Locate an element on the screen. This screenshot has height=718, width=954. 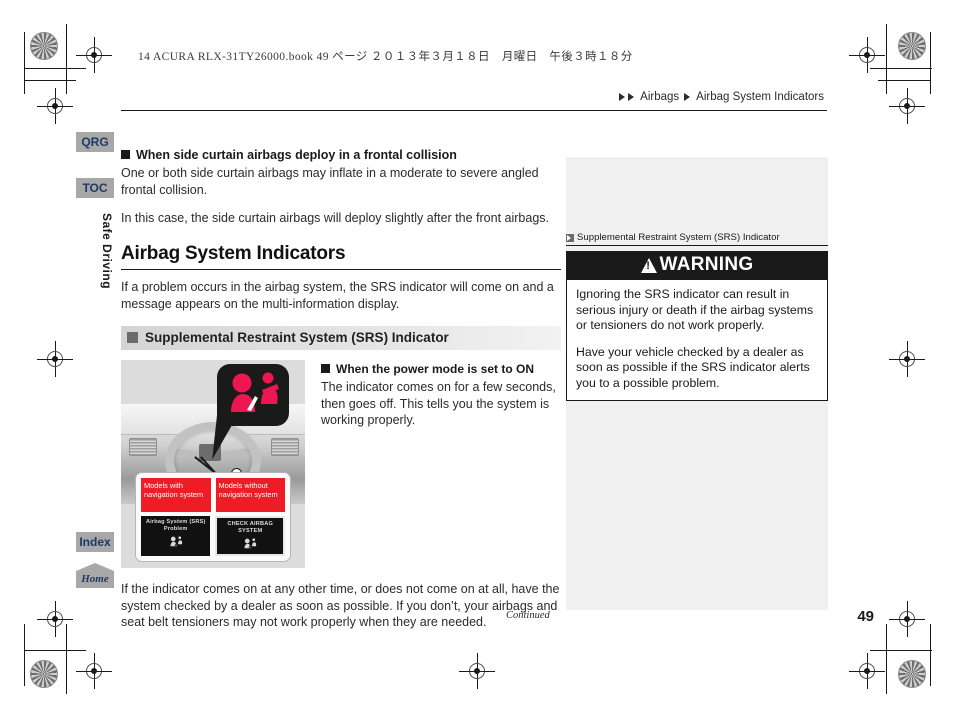
sidebar-section-label: Safe Driving is located at coordinates (107, 251).